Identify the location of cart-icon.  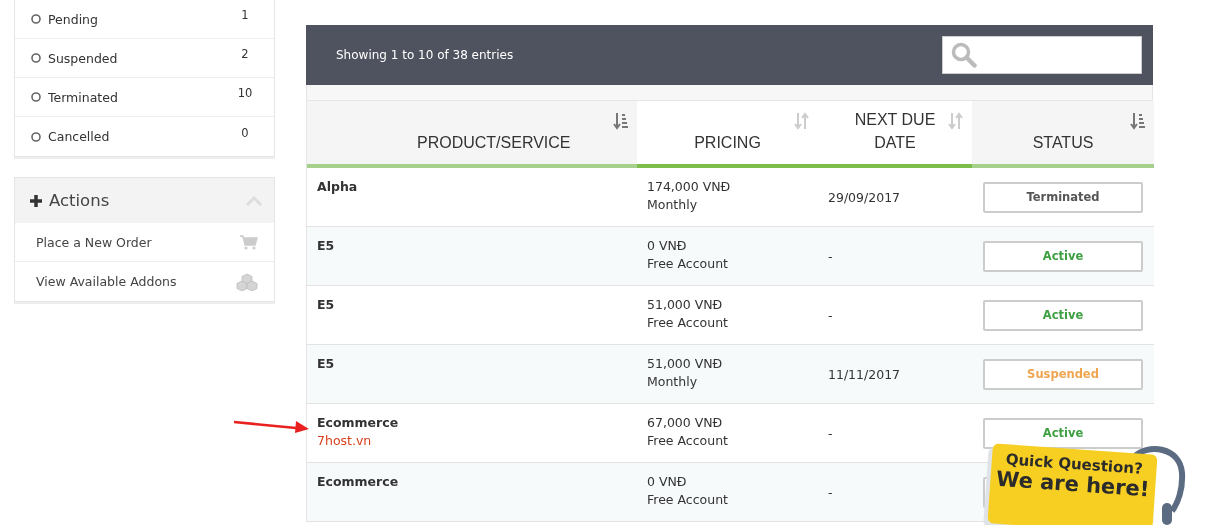
(249, 242).